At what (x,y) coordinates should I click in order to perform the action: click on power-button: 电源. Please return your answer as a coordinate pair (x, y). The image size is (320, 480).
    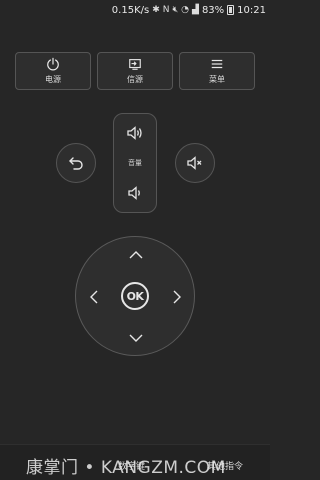
    Looking at the image, I should click on (53, 71).